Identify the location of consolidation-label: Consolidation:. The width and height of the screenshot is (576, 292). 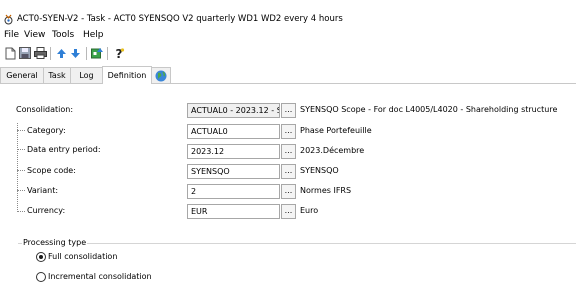
(45, 109).